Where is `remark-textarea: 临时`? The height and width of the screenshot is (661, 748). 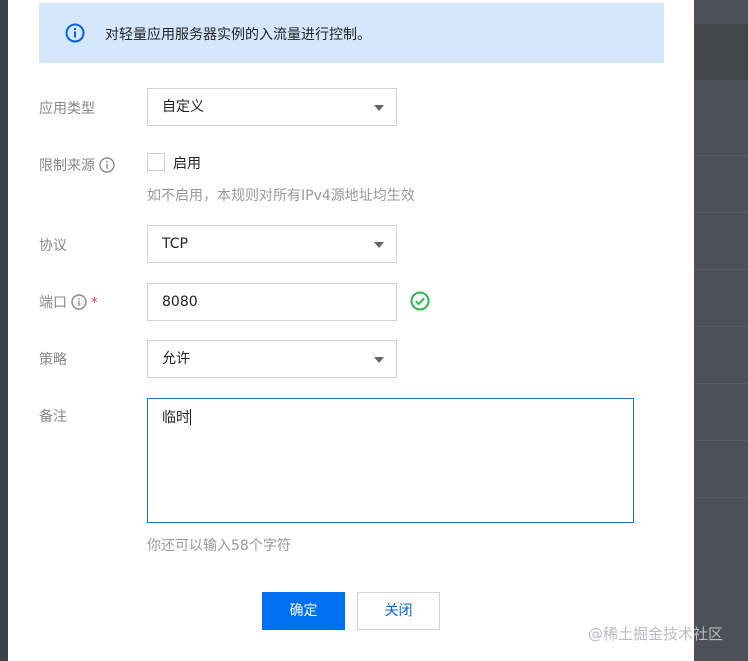
remark-textarea: 临时 is located at coordinates (390, 460).